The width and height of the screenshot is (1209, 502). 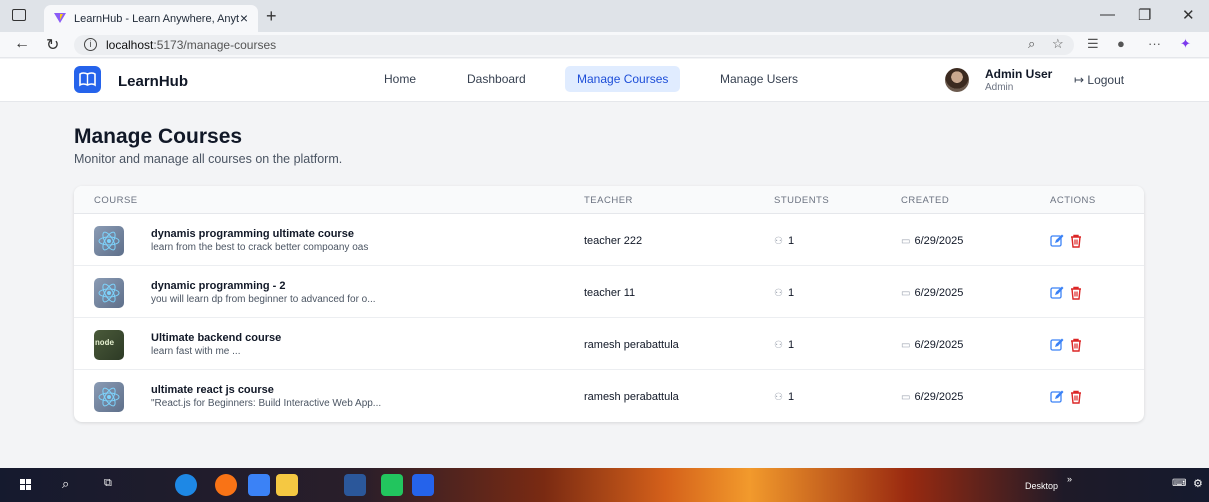 I want to click on node-logo-text: node, so click(x=105, y=343).